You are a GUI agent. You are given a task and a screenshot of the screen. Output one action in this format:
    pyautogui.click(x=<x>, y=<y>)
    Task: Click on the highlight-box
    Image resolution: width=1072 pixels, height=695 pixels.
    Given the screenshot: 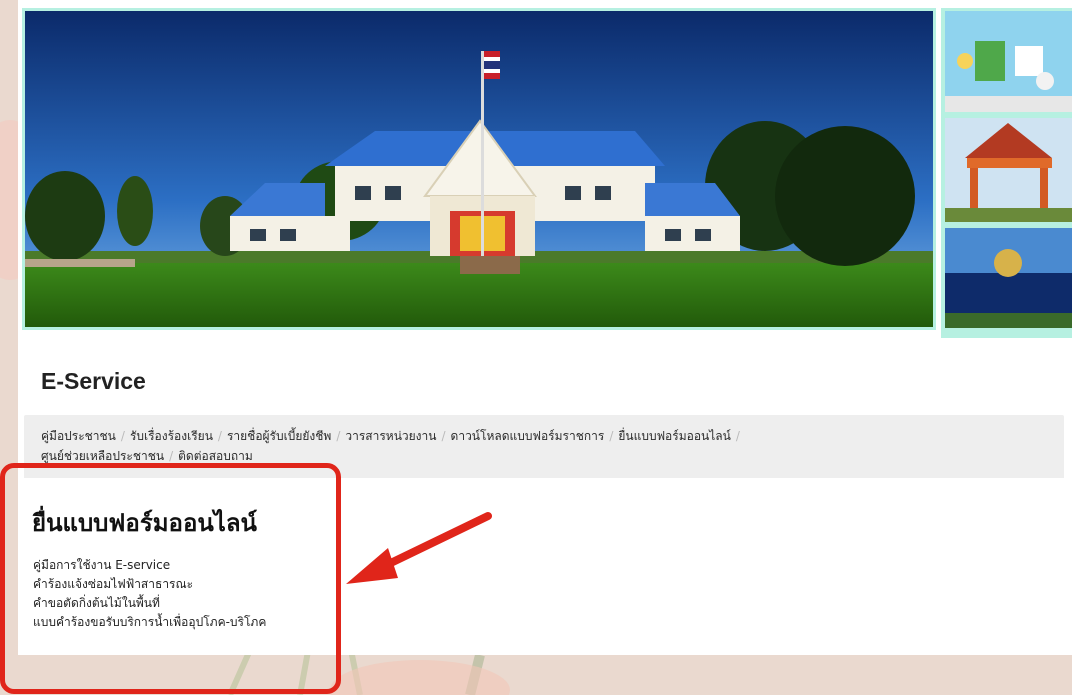 What is the action you would take?
    pyautogui.click(x=170, y=578)
    